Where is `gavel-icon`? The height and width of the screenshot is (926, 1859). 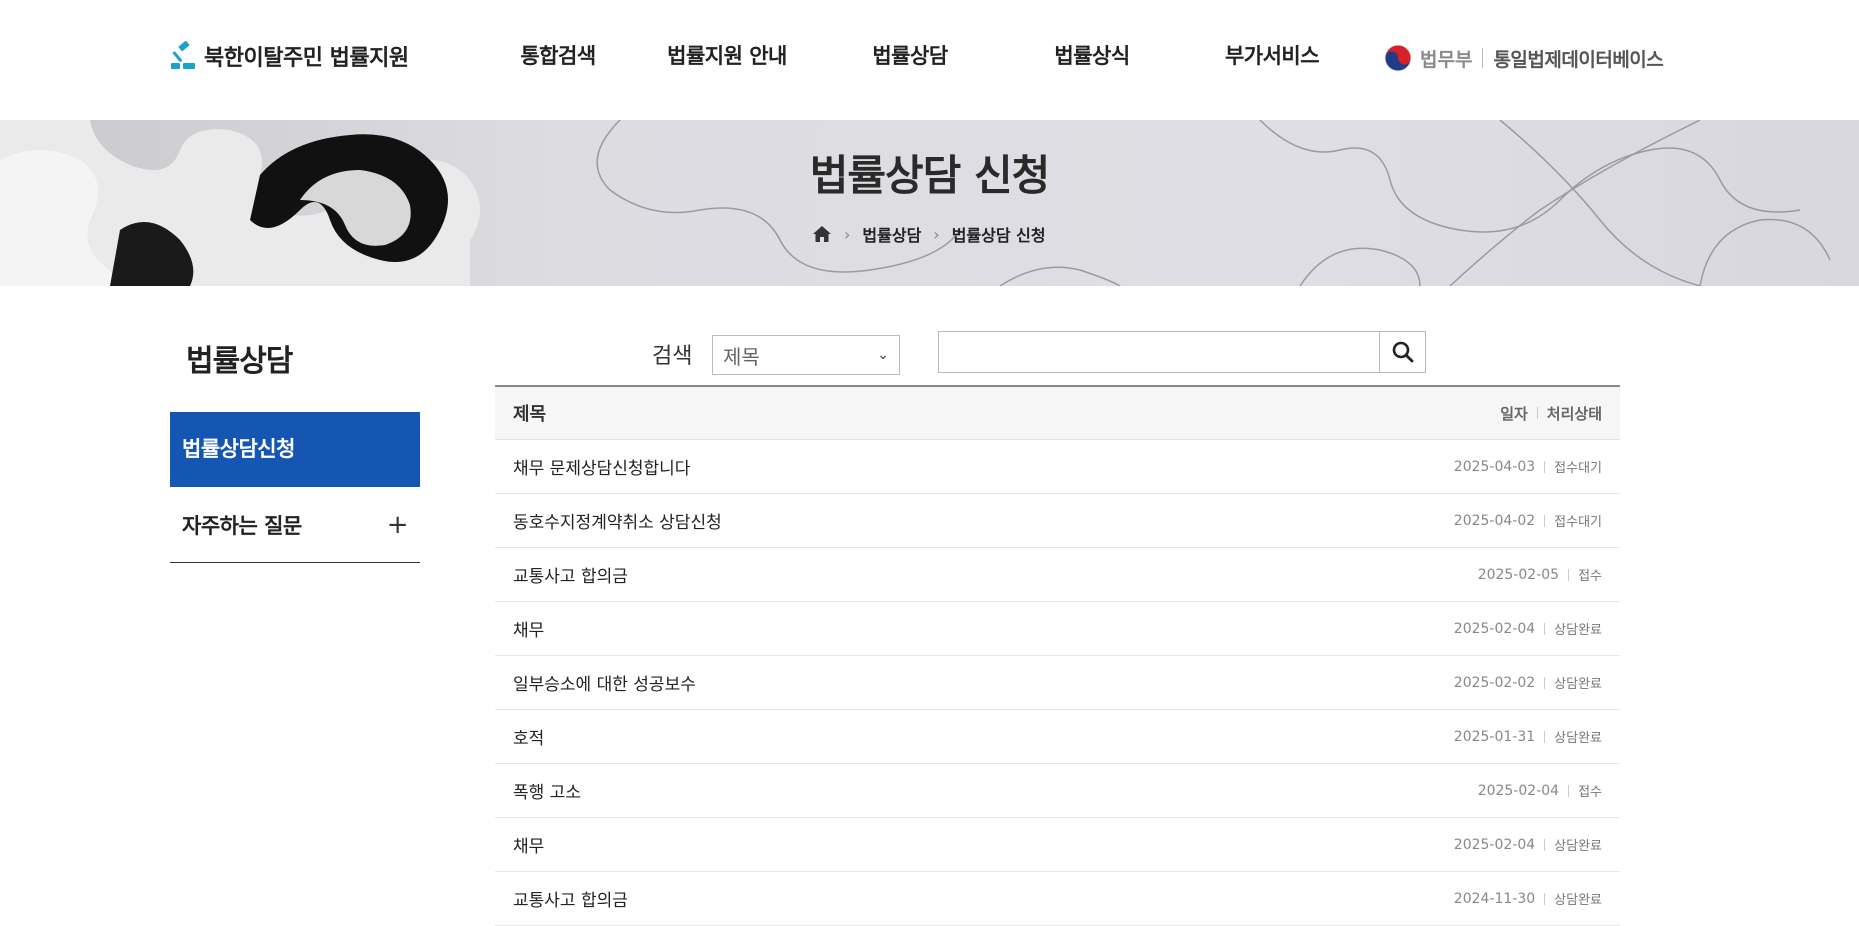 gavel-icon is located at coordinates (183, 55).